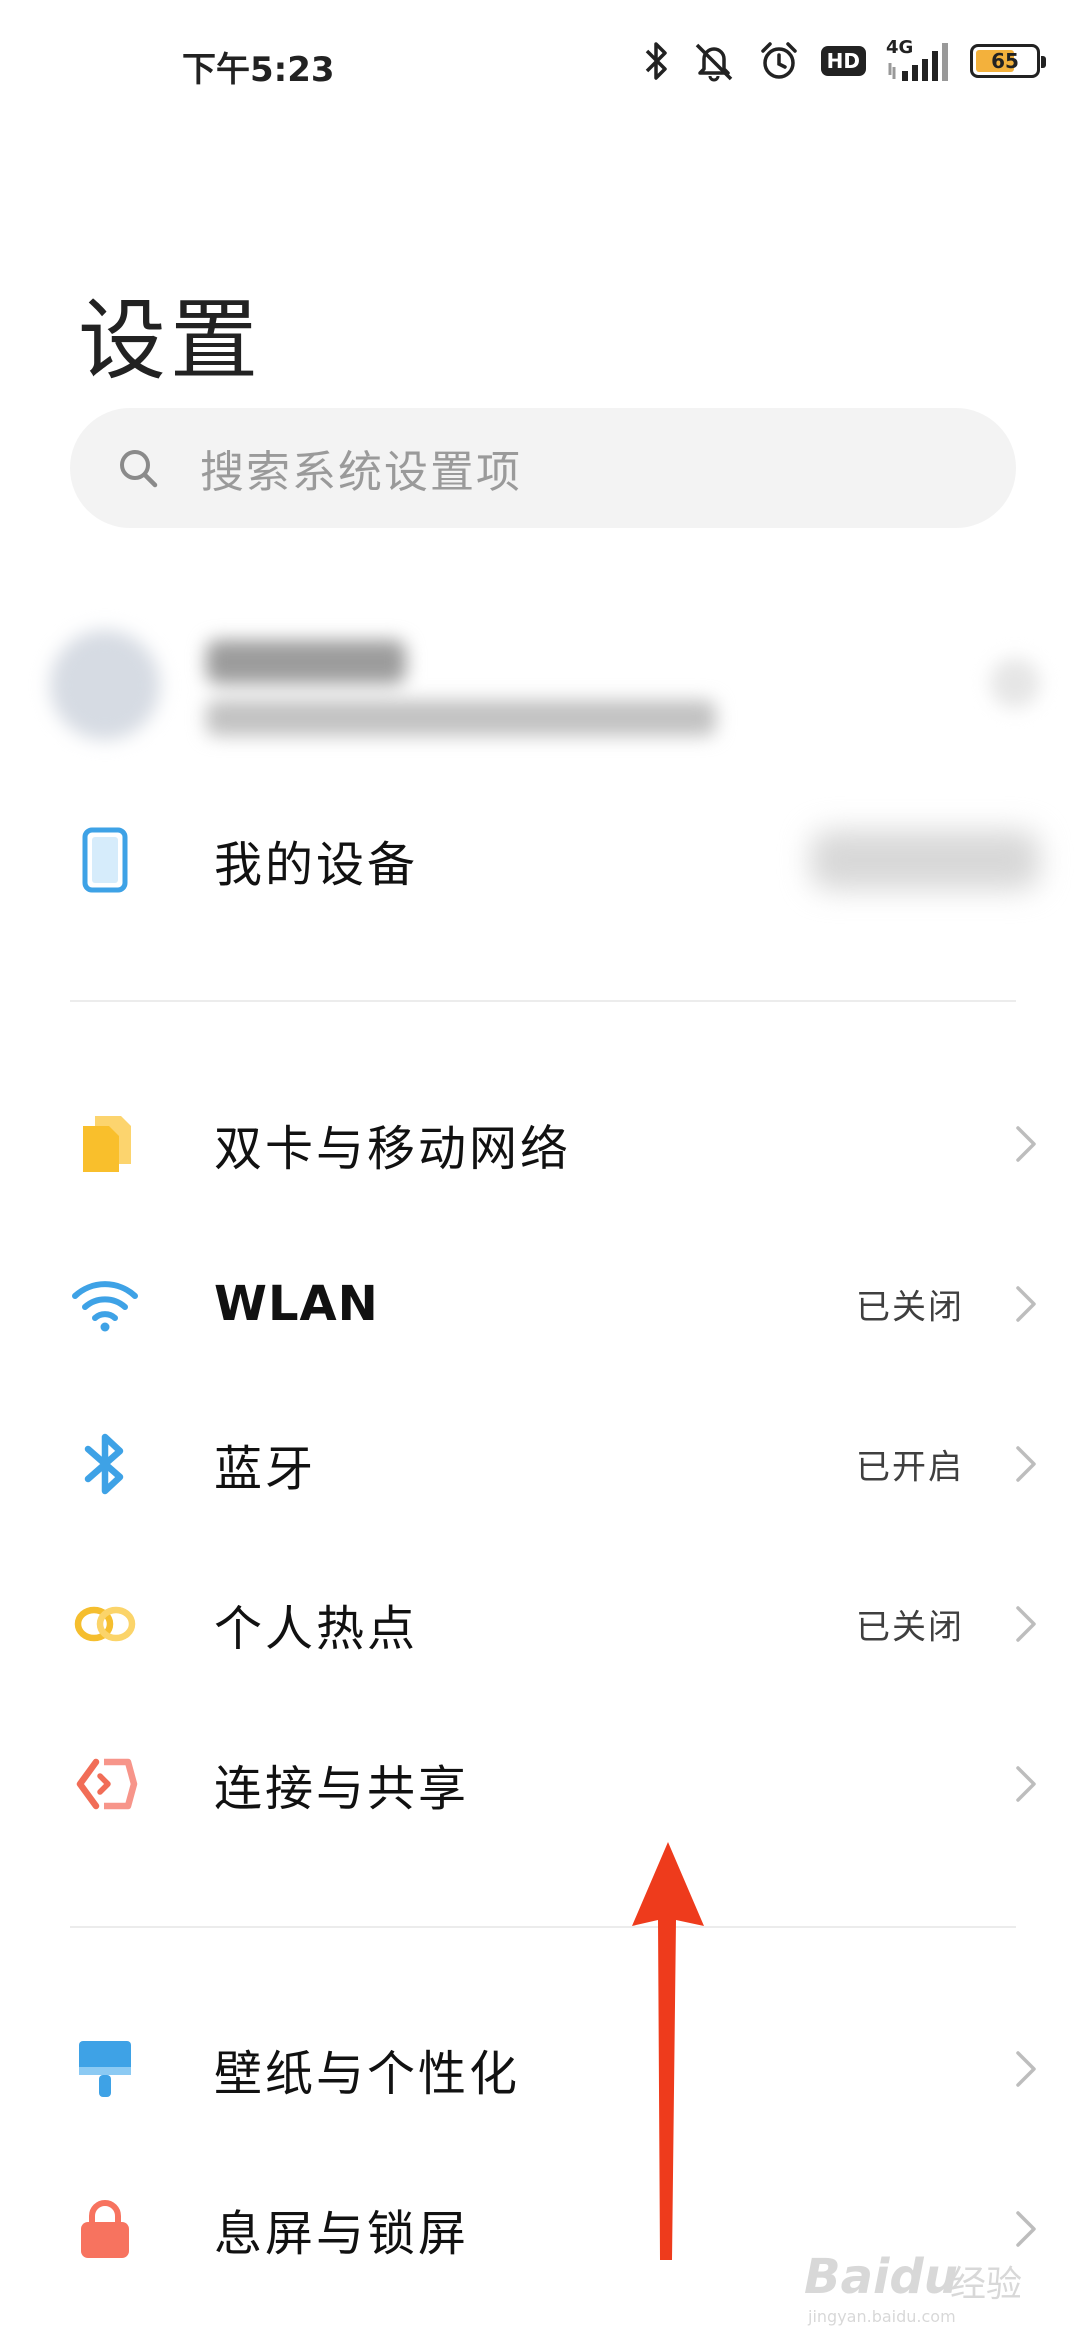  I want to click on bluetooth-status: 已开启, so click(910, 1467).